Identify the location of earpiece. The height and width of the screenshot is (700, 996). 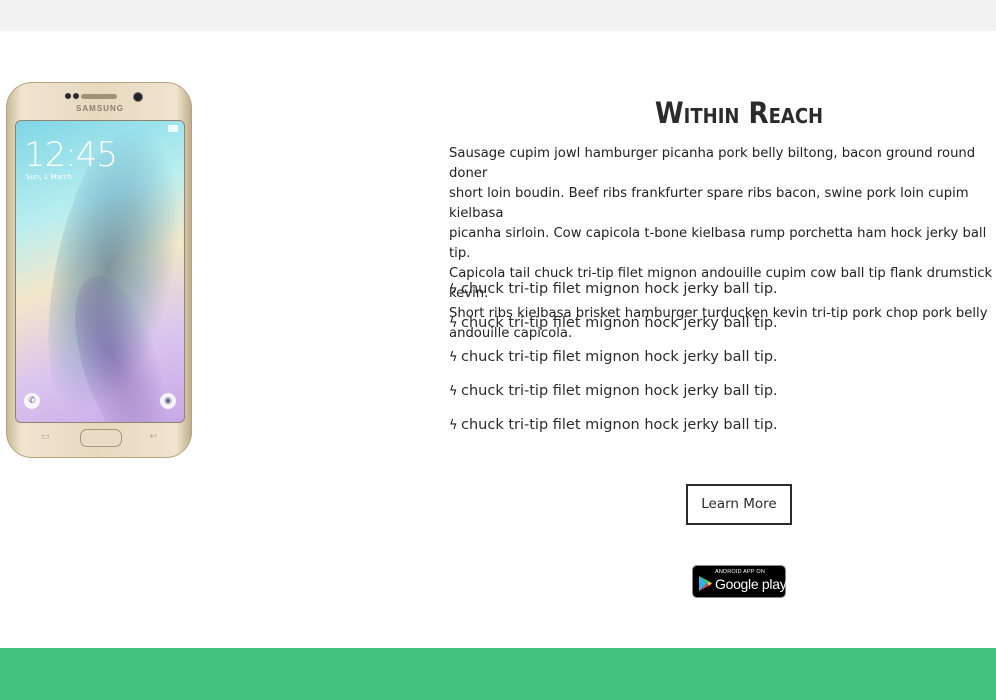
(99, 96).